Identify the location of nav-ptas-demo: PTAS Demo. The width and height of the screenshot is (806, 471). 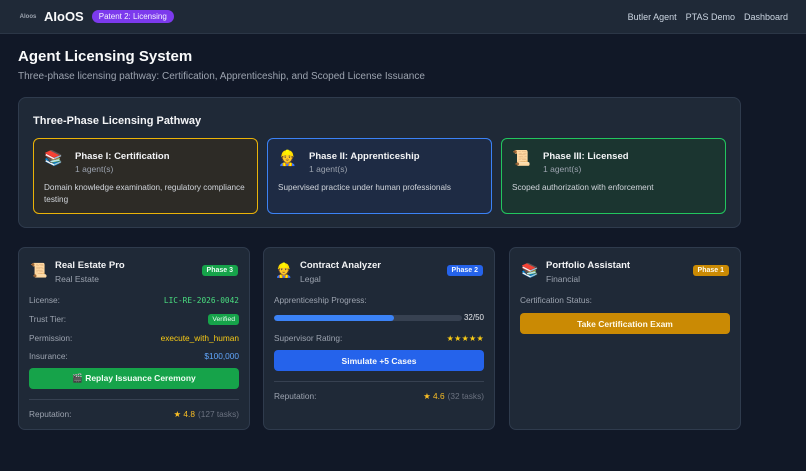
(710, 17).